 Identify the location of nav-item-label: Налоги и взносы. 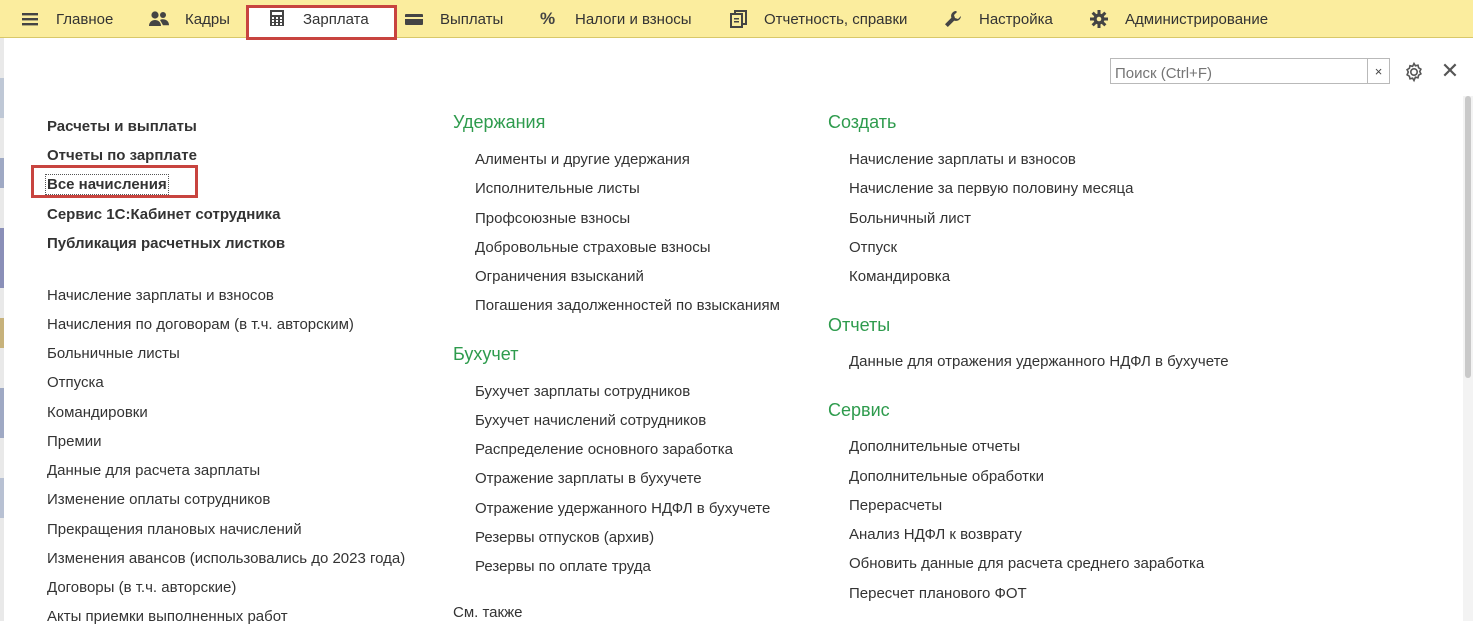
(633, 19).